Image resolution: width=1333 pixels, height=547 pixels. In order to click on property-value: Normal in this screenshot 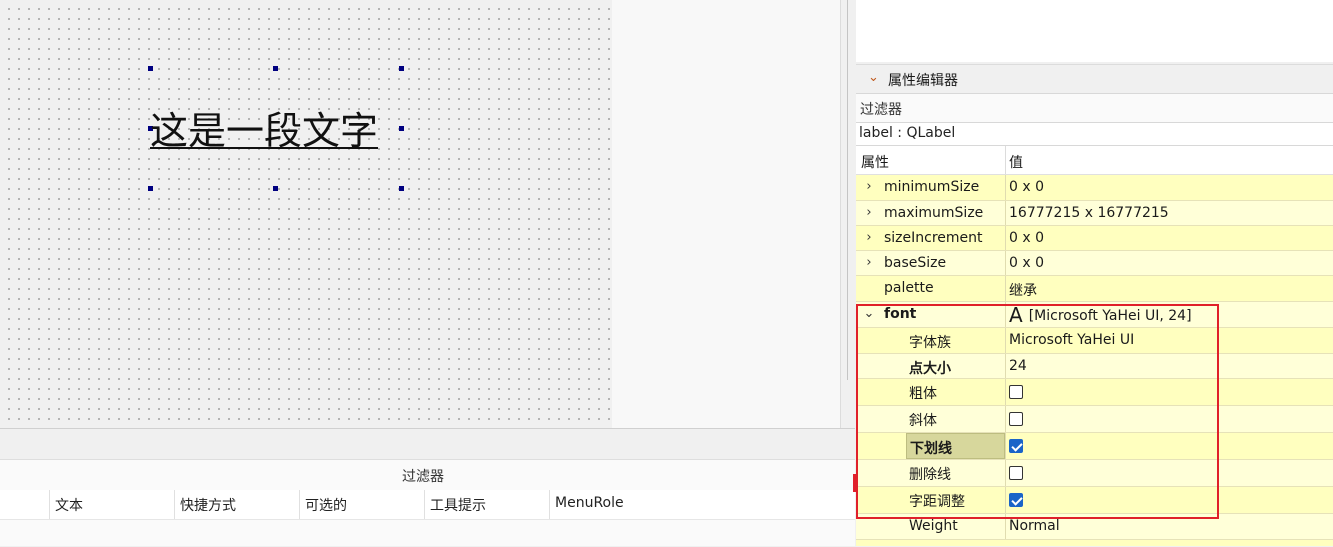, I will do `click(1034, 526)`.